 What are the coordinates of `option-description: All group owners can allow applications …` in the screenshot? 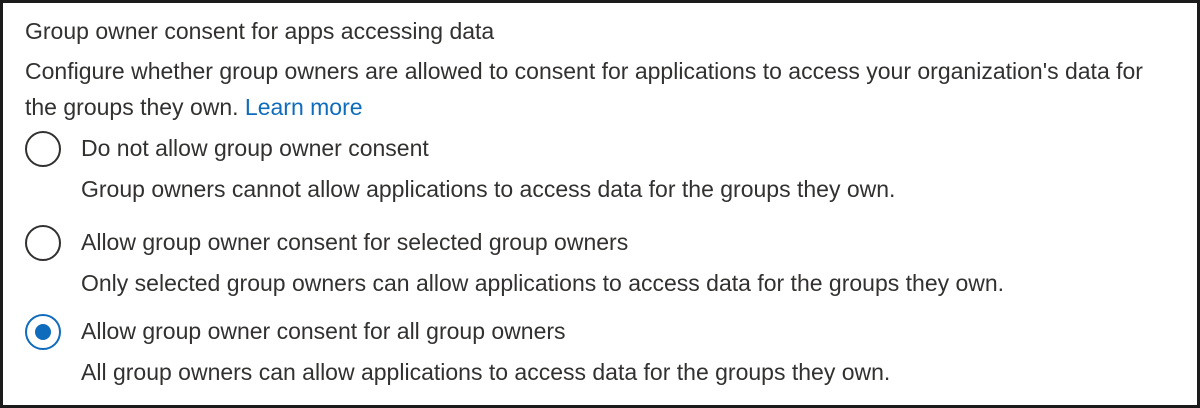 It's located at (486, 372).